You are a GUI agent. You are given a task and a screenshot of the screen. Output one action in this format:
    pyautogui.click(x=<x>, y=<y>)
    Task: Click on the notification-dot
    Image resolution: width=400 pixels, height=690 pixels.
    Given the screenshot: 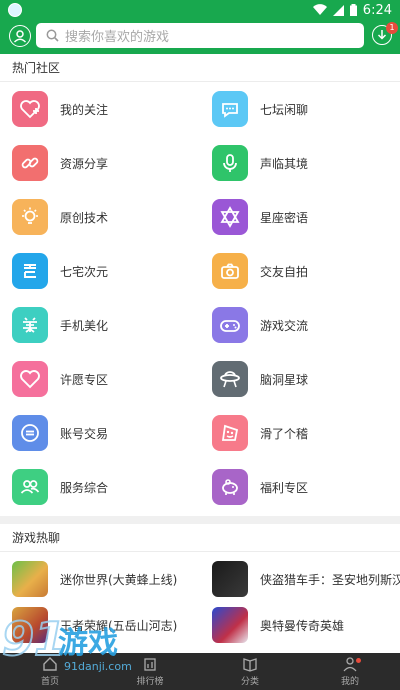 What is the action you would take?
    pyautogui.click(x=358, y=660)
    